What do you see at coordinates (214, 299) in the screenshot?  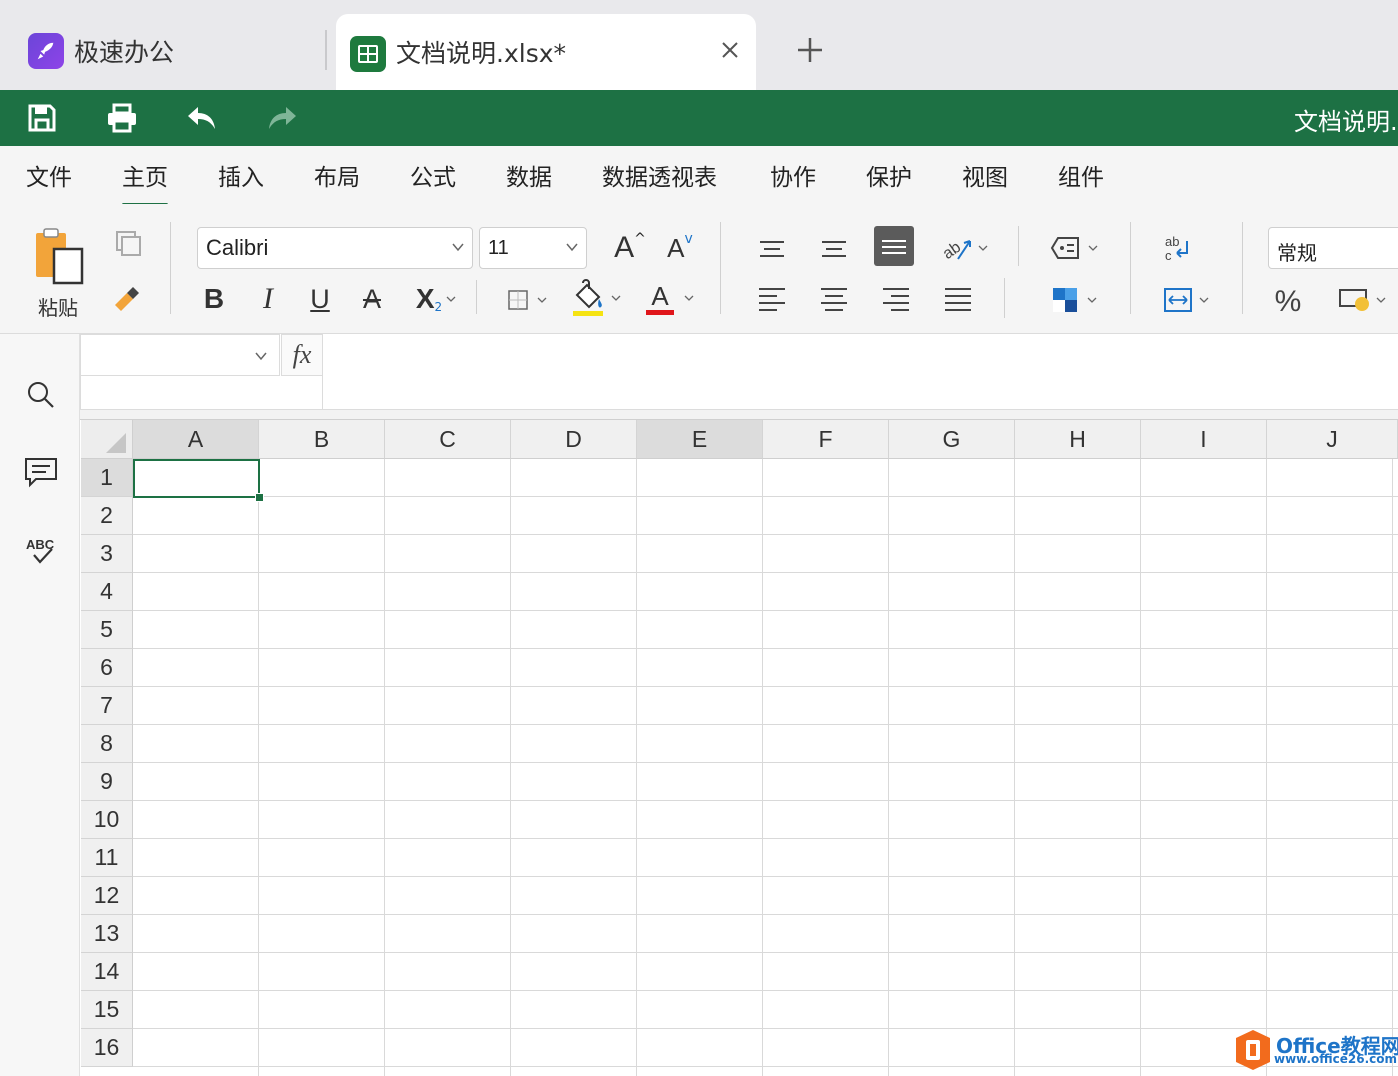 I see `bold-button: B` at bounding box center [214, 299].